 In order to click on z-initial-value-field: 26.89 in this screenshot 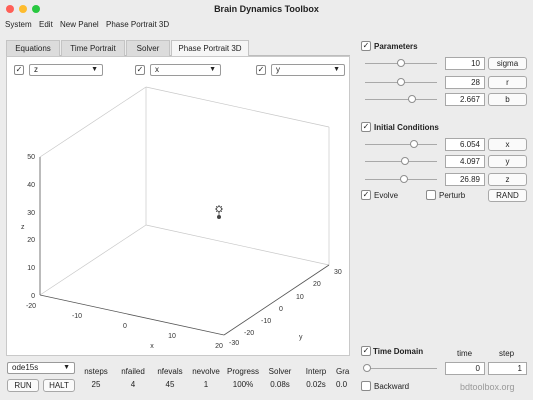, I will do `click(465, 179)`.